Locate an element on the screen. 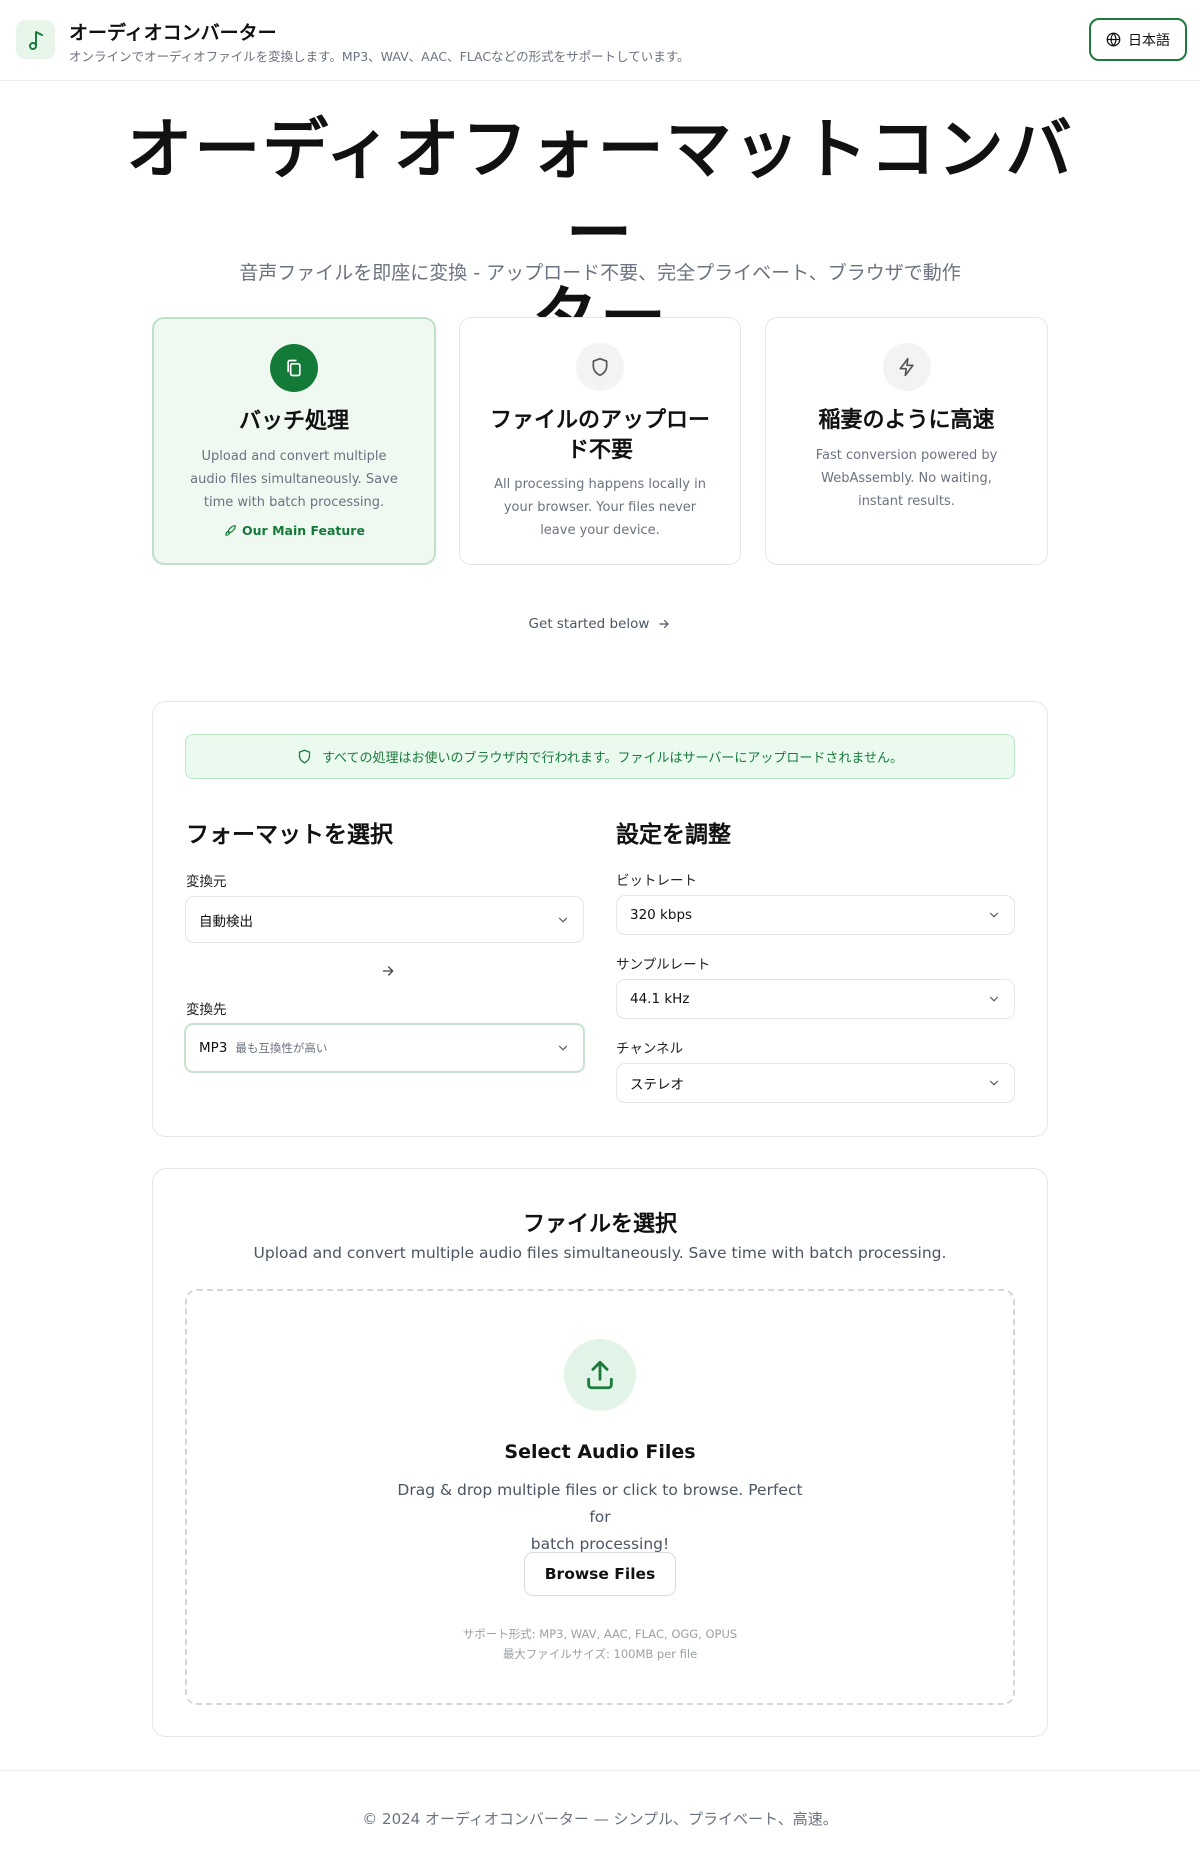 The image size is (1200, 1860). to-format-label: 変換先 is located at coordinates (206, 1010).